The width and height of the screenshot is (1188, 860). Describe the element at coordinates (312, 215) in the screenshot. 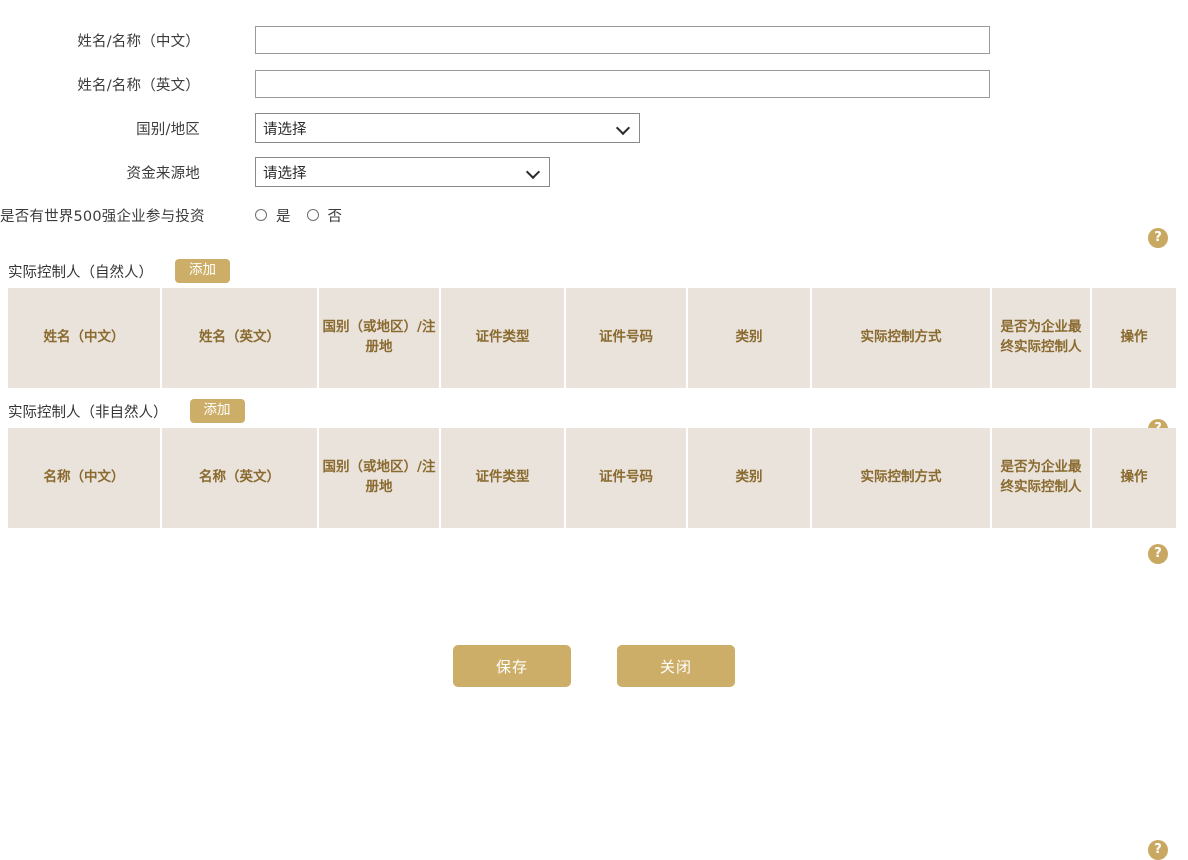

I see `radio-dot-no` at that location.